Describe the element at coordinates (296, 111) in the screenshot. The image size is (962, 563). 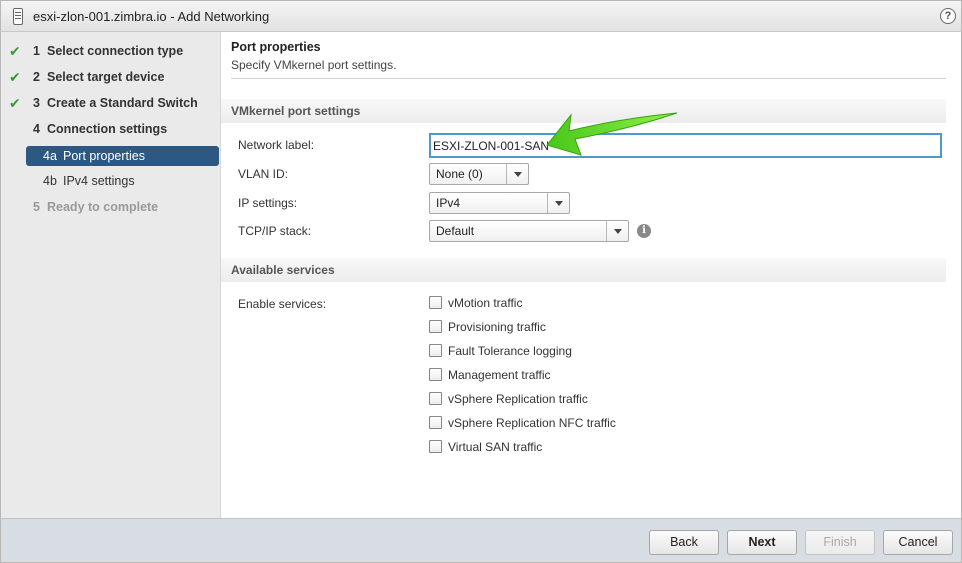
I see `section-title: VMkernel port settings` at that location.